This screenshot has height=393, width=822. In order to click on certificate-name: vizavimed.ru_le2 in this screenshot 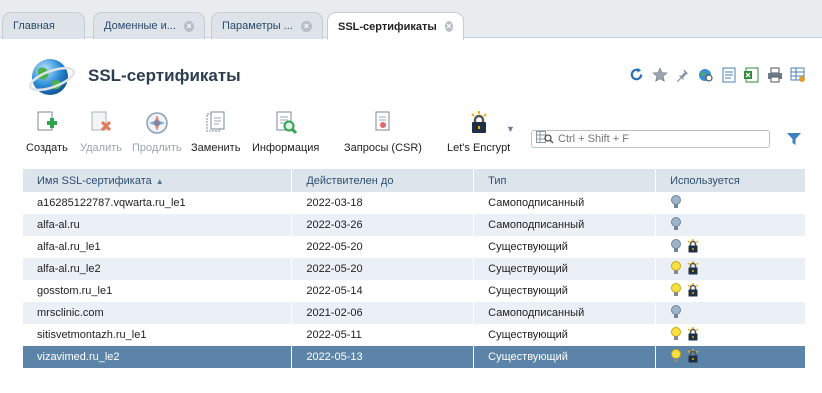, I will do `click(158, 357)`.